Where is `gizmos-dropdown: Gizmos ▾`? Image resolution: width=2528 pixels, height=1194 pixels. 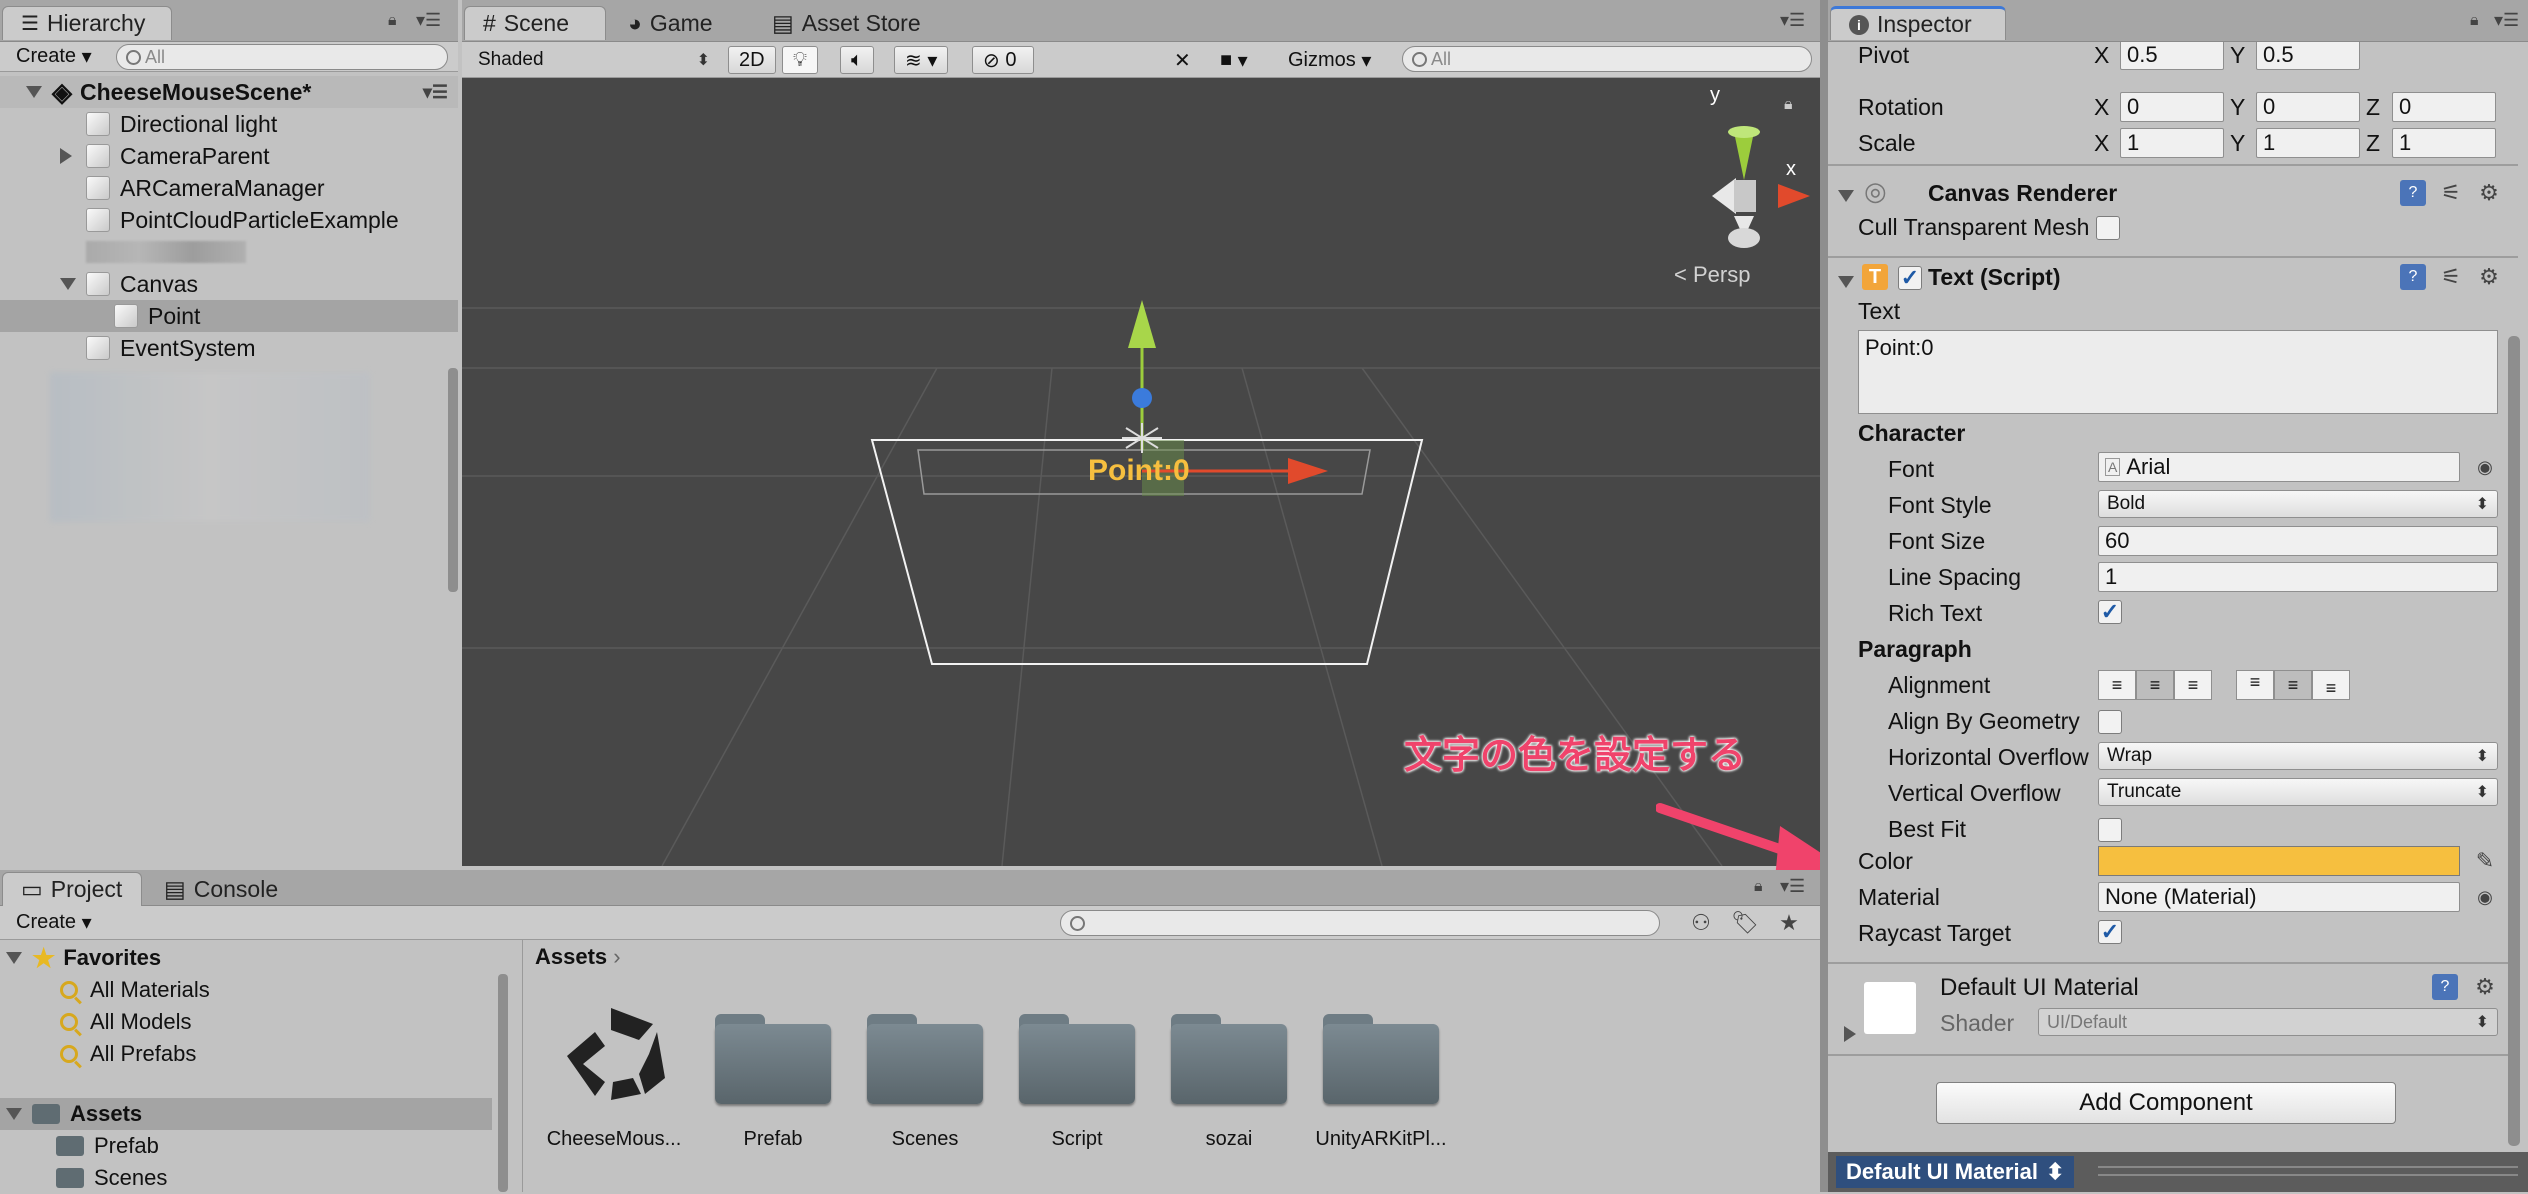 gizmos-dropdown: Gizmos ▾ is located at coordinates (1329, 60).